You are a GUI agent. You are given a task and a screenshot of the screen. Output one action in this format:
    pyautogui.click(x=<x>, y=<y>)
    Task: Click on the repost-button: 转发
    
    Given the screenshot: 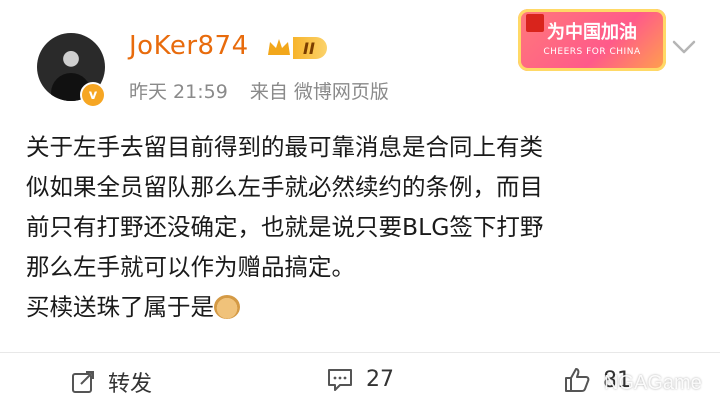 What is the action you would take?
    pyautogui.click(x=111, y=382)
    